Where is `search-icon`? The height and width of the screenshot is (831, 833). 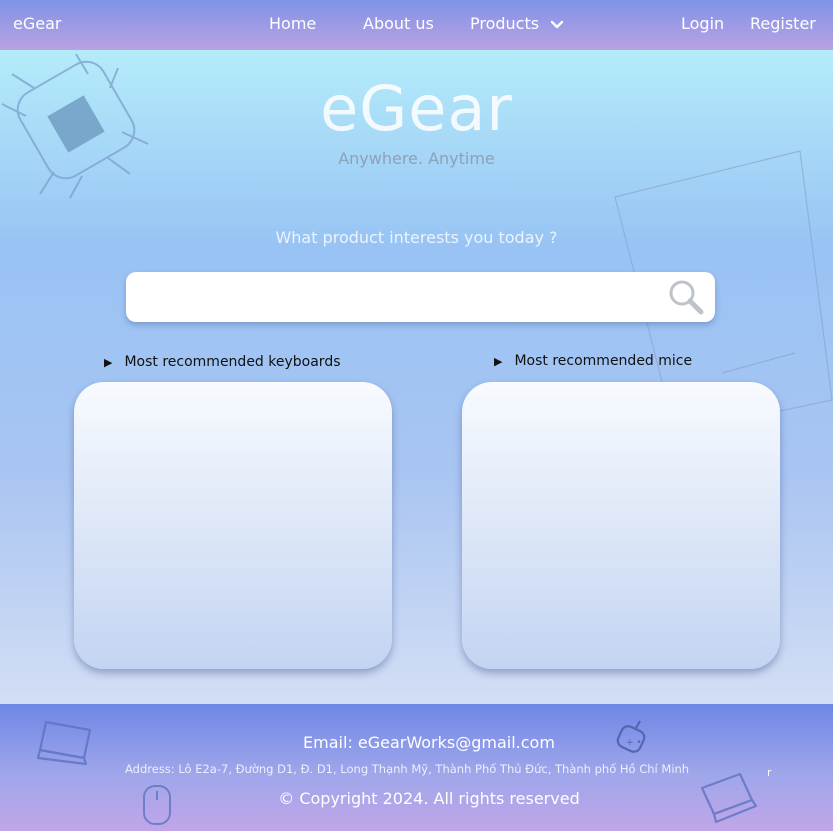
search-icon is located at coordinates (686, 297).